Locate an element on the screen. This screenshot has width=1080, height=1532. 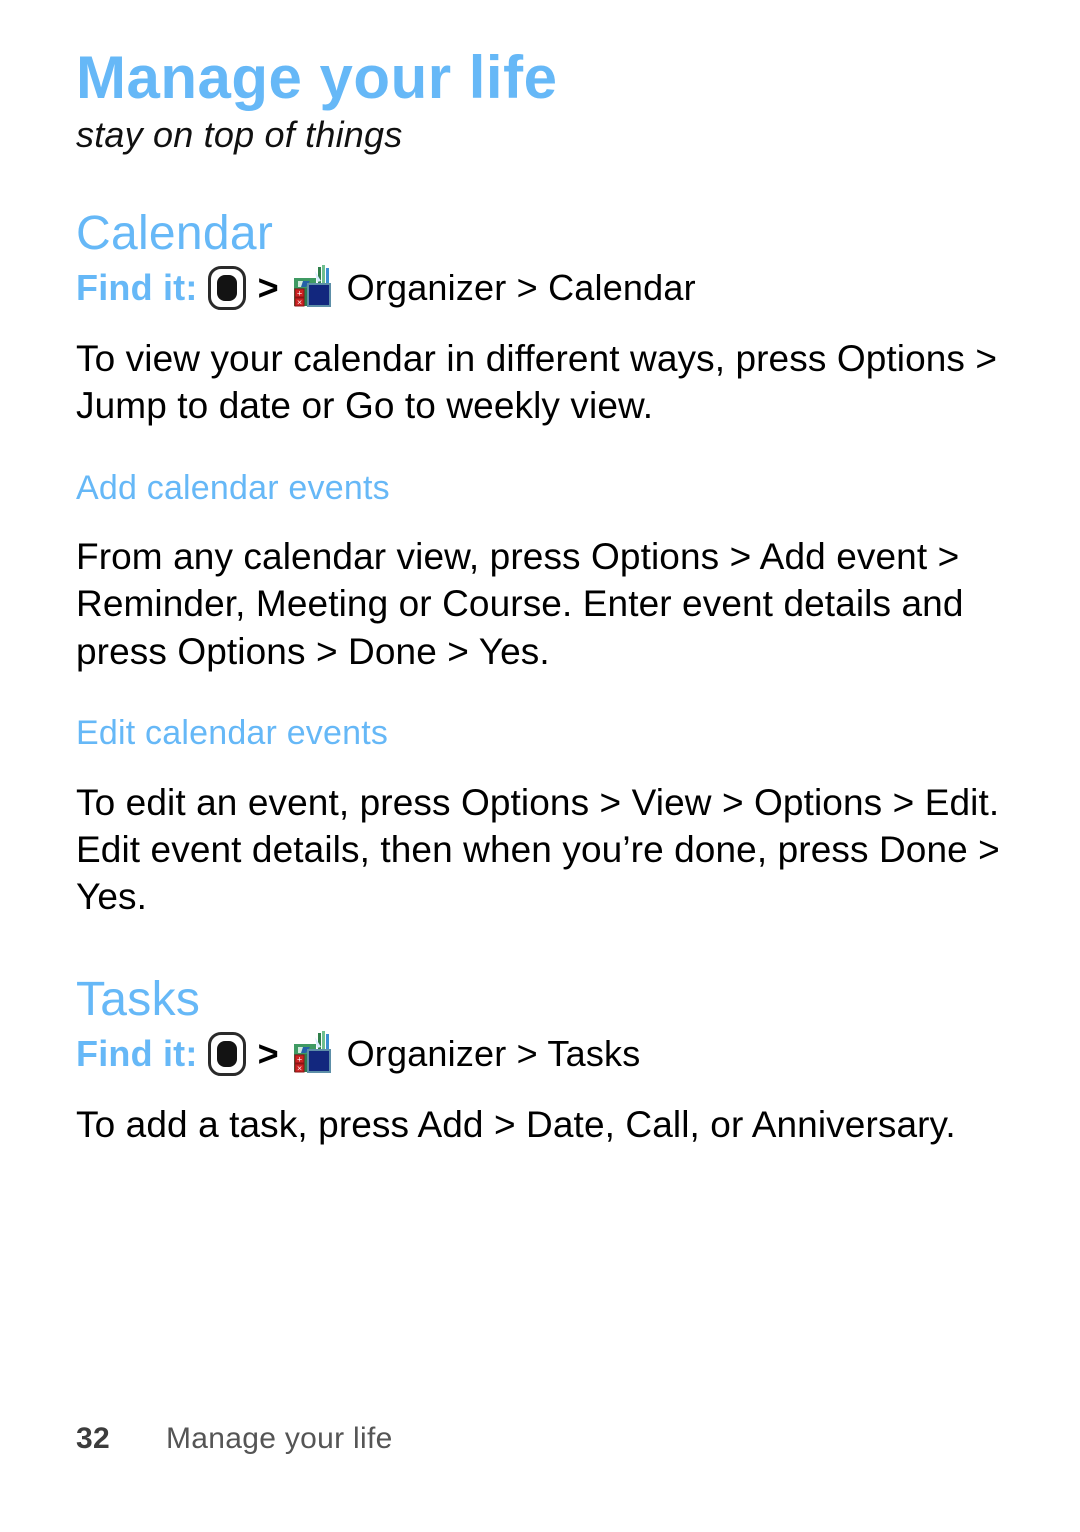
find-it-calendar: Find it: > + × Organizer > Calendar is located at coordinates (553, 287).